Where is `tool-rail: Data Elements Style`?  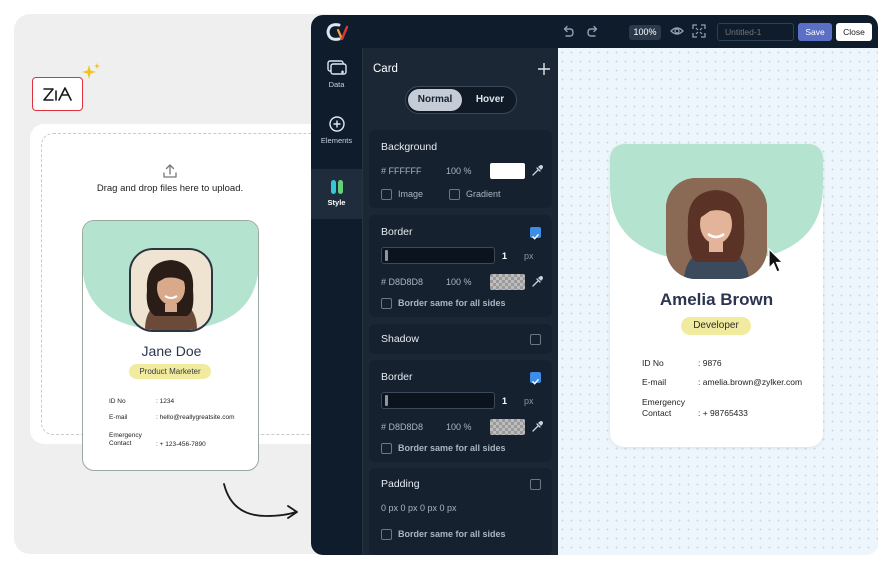
tool-rail: Data Elements Style is located at coordinates (336, 301).